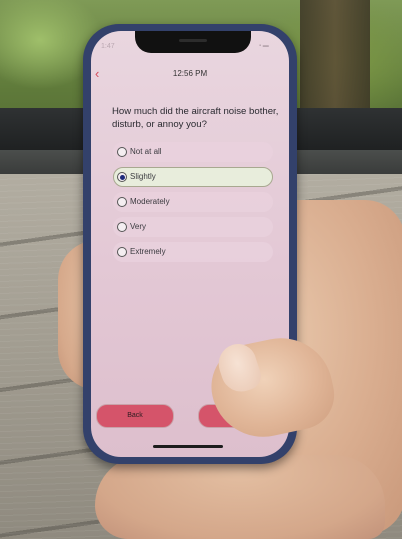 The image size is (402, 539). I want to click on radio-button-selected-icon, so click(122, 177).